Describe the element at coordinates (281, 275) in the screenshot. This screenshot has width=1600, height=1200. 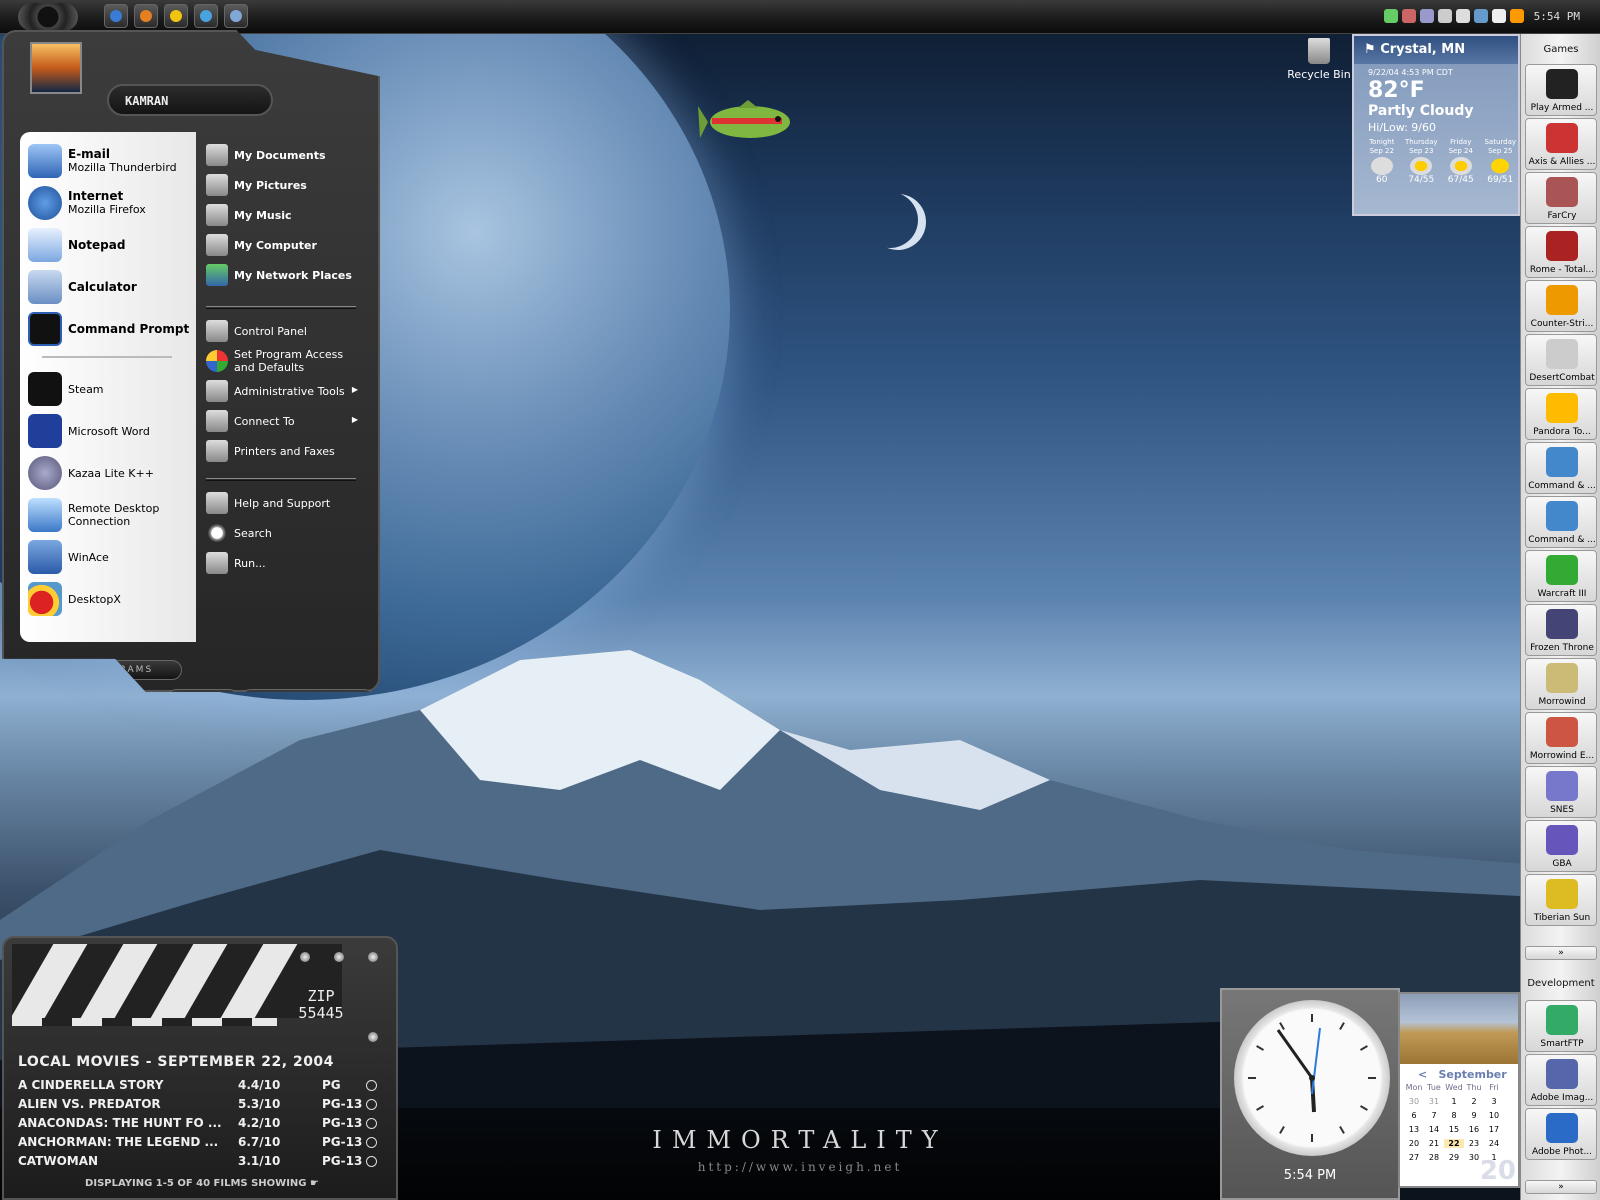
I see `place-my-network: My Network Places` at that location.